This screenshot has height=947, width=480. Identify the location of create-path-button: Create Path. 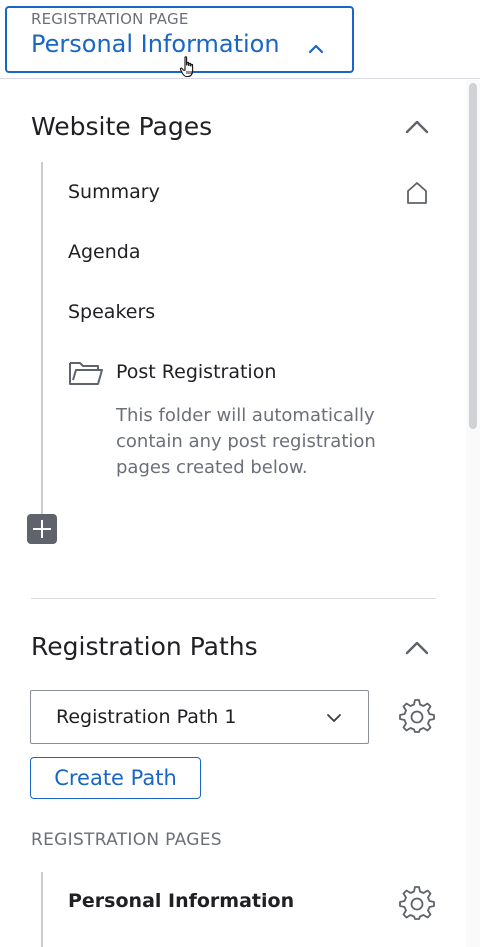
(115, 778).